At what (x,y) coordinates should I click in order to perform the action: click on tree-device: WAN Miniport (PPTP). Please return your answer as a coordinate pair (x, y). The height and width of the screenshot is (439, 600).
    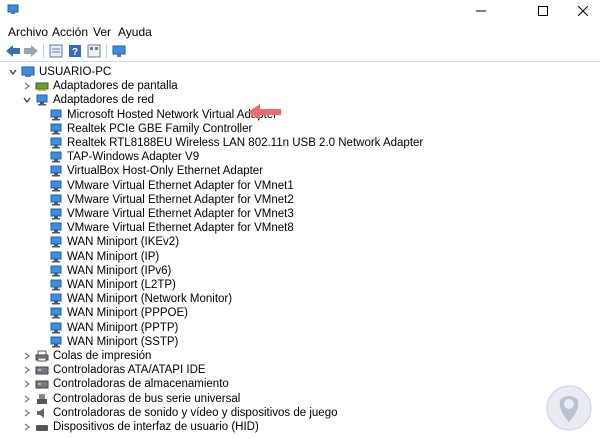
    Looking at the image, I should click on (300, 328).